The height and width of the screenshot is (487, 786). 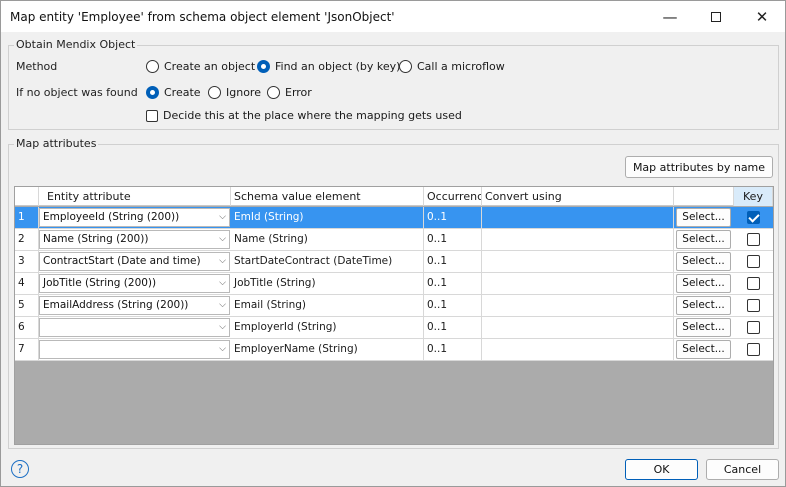 I want to click on entity-attribute-value: JobTitle (String (200)), so click(x=100, y=283).